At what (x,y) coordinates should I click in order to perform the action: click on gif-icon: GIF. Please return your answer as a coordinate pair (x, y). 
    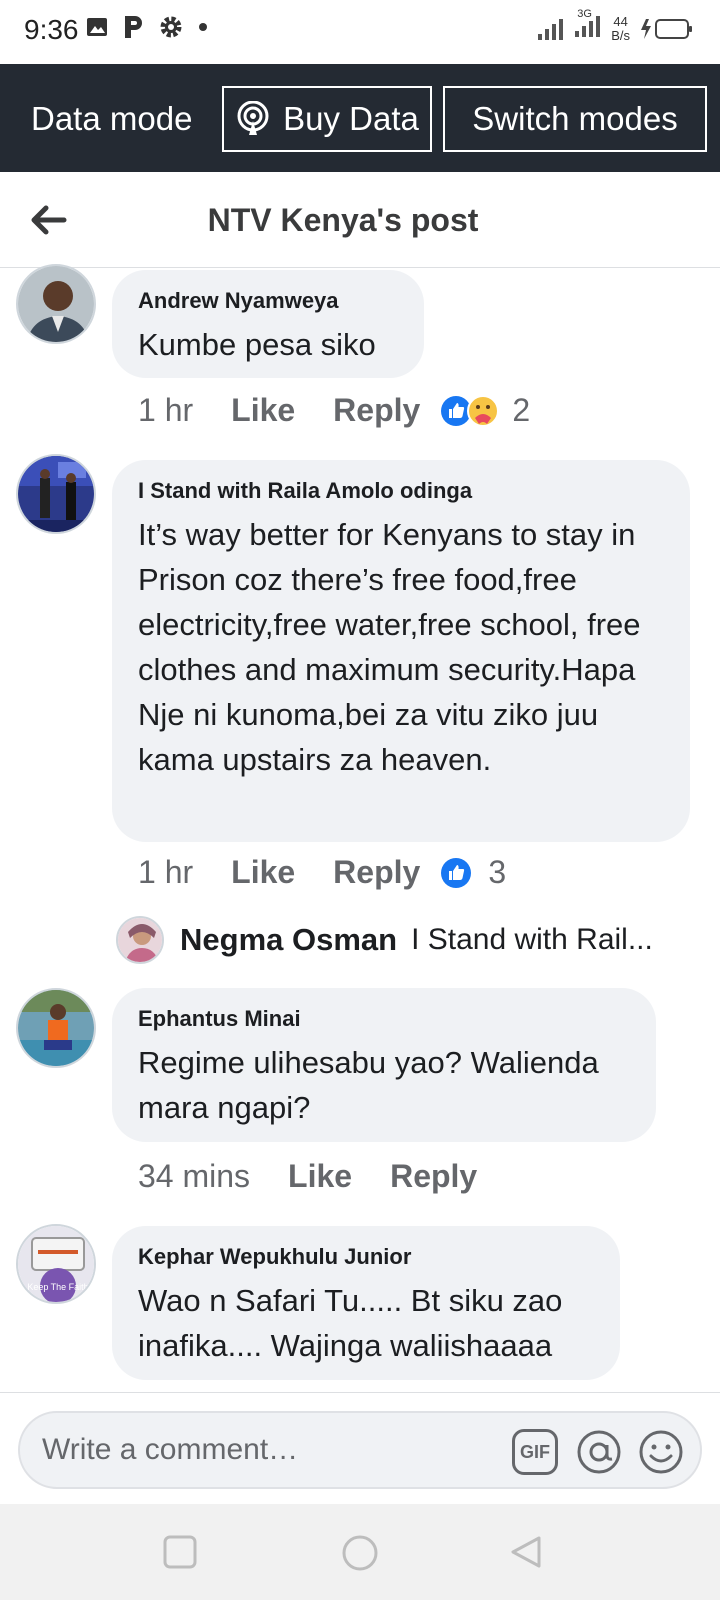
    Looking at the image, I should click on (535, 1451).